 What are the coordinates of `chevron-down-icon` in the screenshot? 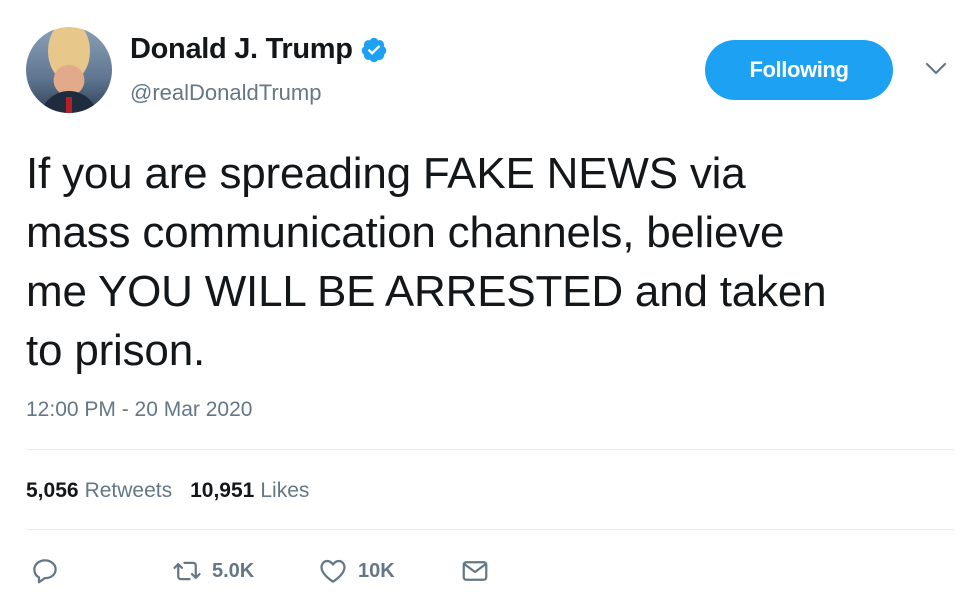 It's located at (936, 69).